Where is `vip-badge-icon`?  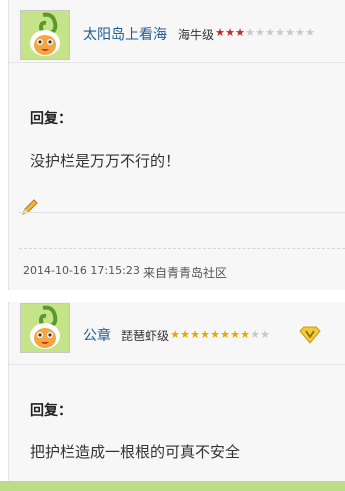
vip-badge-icon is located at coordinates (310, 335).